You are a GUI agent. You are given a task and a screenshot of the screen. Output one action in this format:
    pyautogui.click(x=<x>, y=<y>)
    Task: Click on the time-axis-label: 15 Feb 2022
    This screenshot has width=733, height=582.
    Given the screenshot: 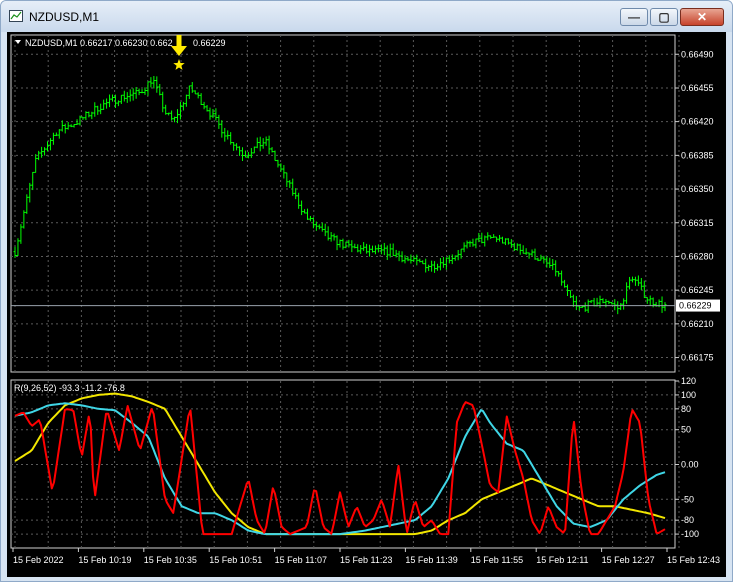 What is the action you would take?
    pyautogui.click(x=38, y=560)
    